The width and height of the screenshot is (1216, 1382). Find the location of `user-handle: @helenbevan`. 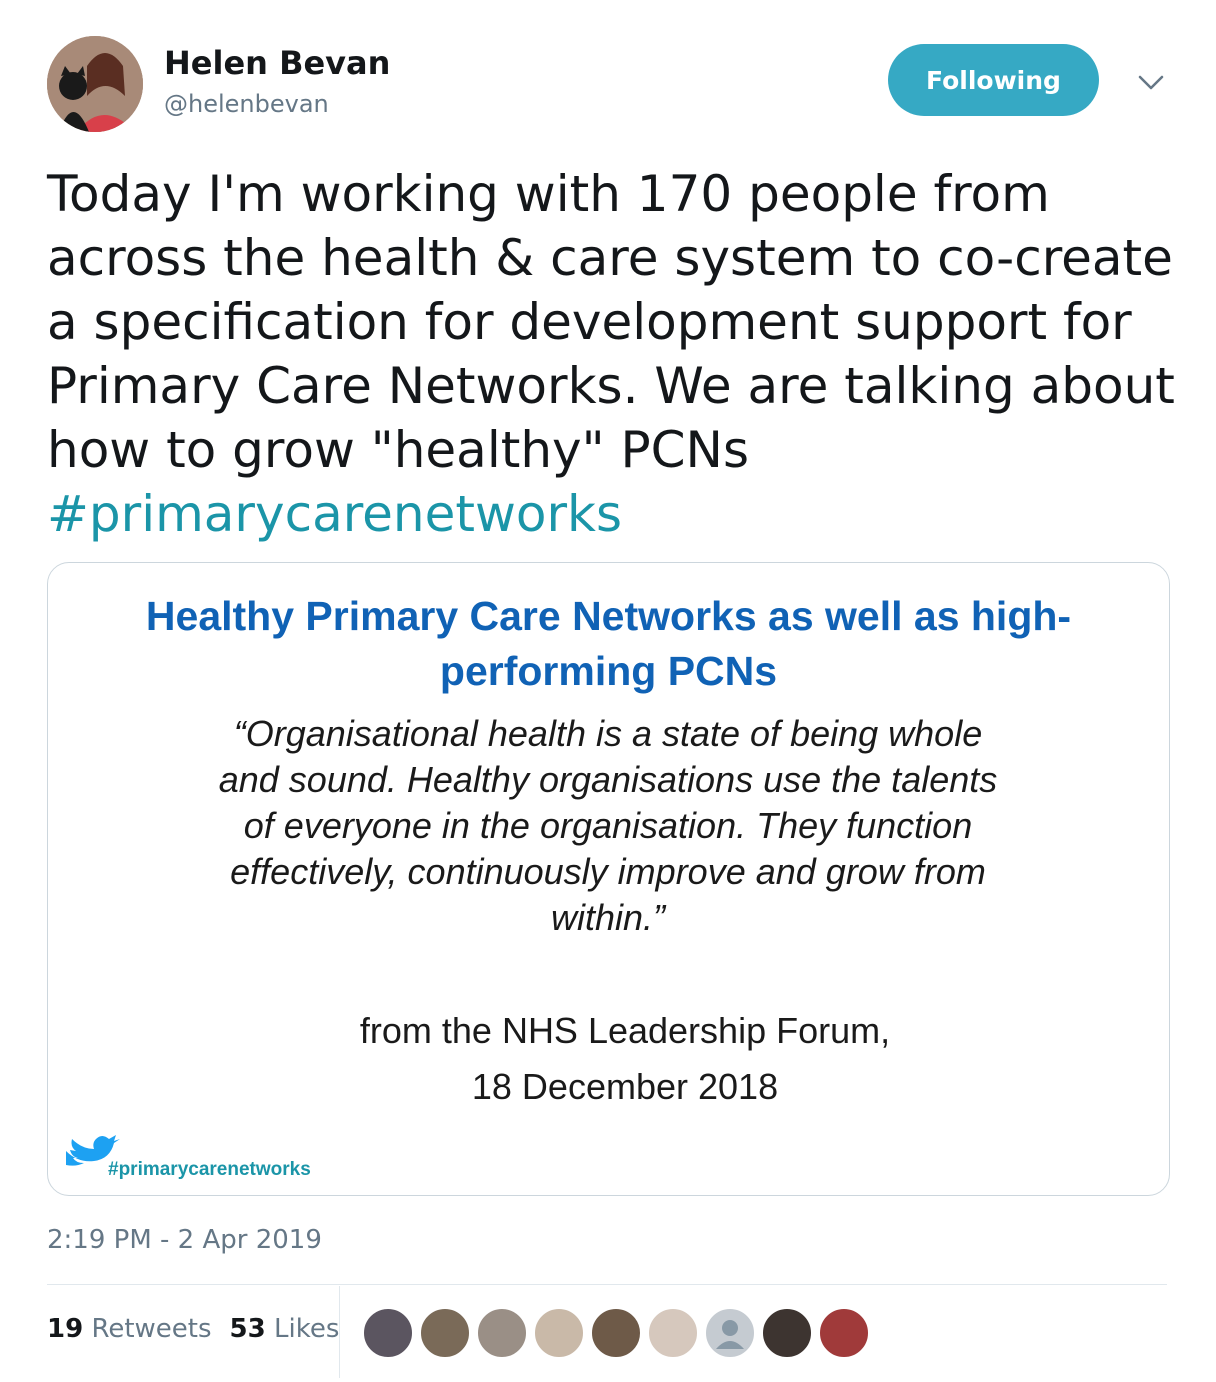

user-handle: @helenbevan is located at coordinates (246, 104).